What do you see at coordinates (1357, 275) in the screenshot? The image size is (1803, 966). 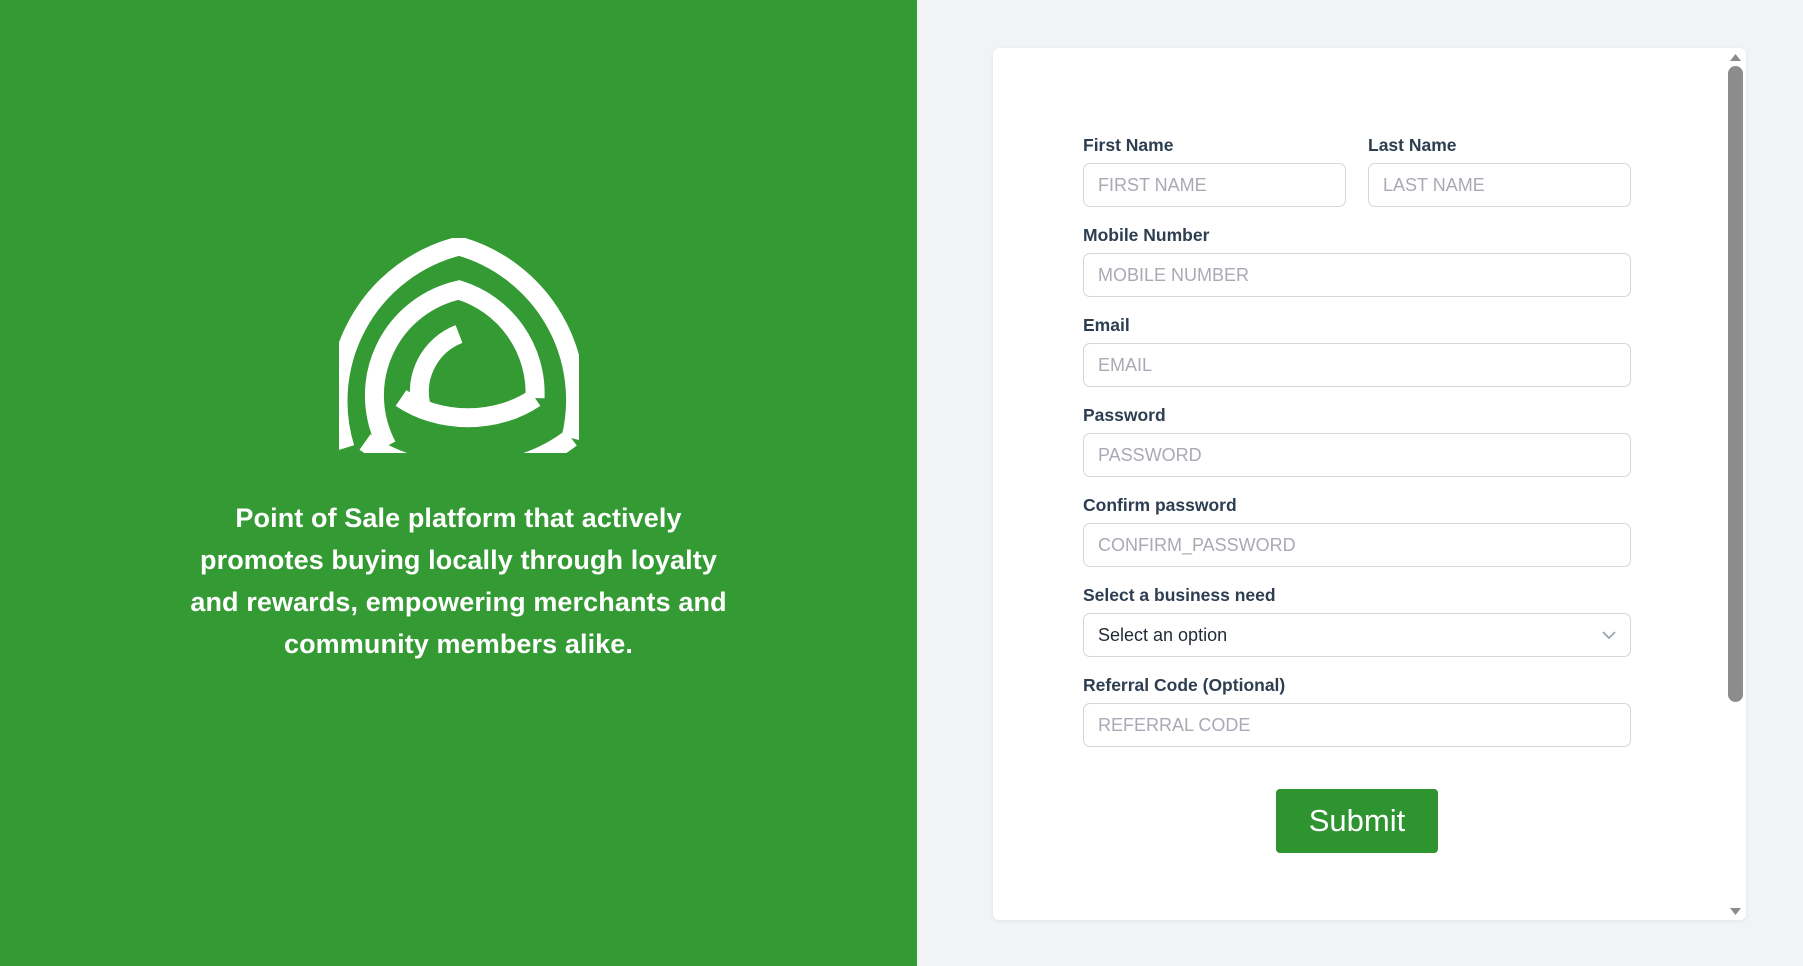 I see `mobile-number-input` at bounding box center [1357, 275].